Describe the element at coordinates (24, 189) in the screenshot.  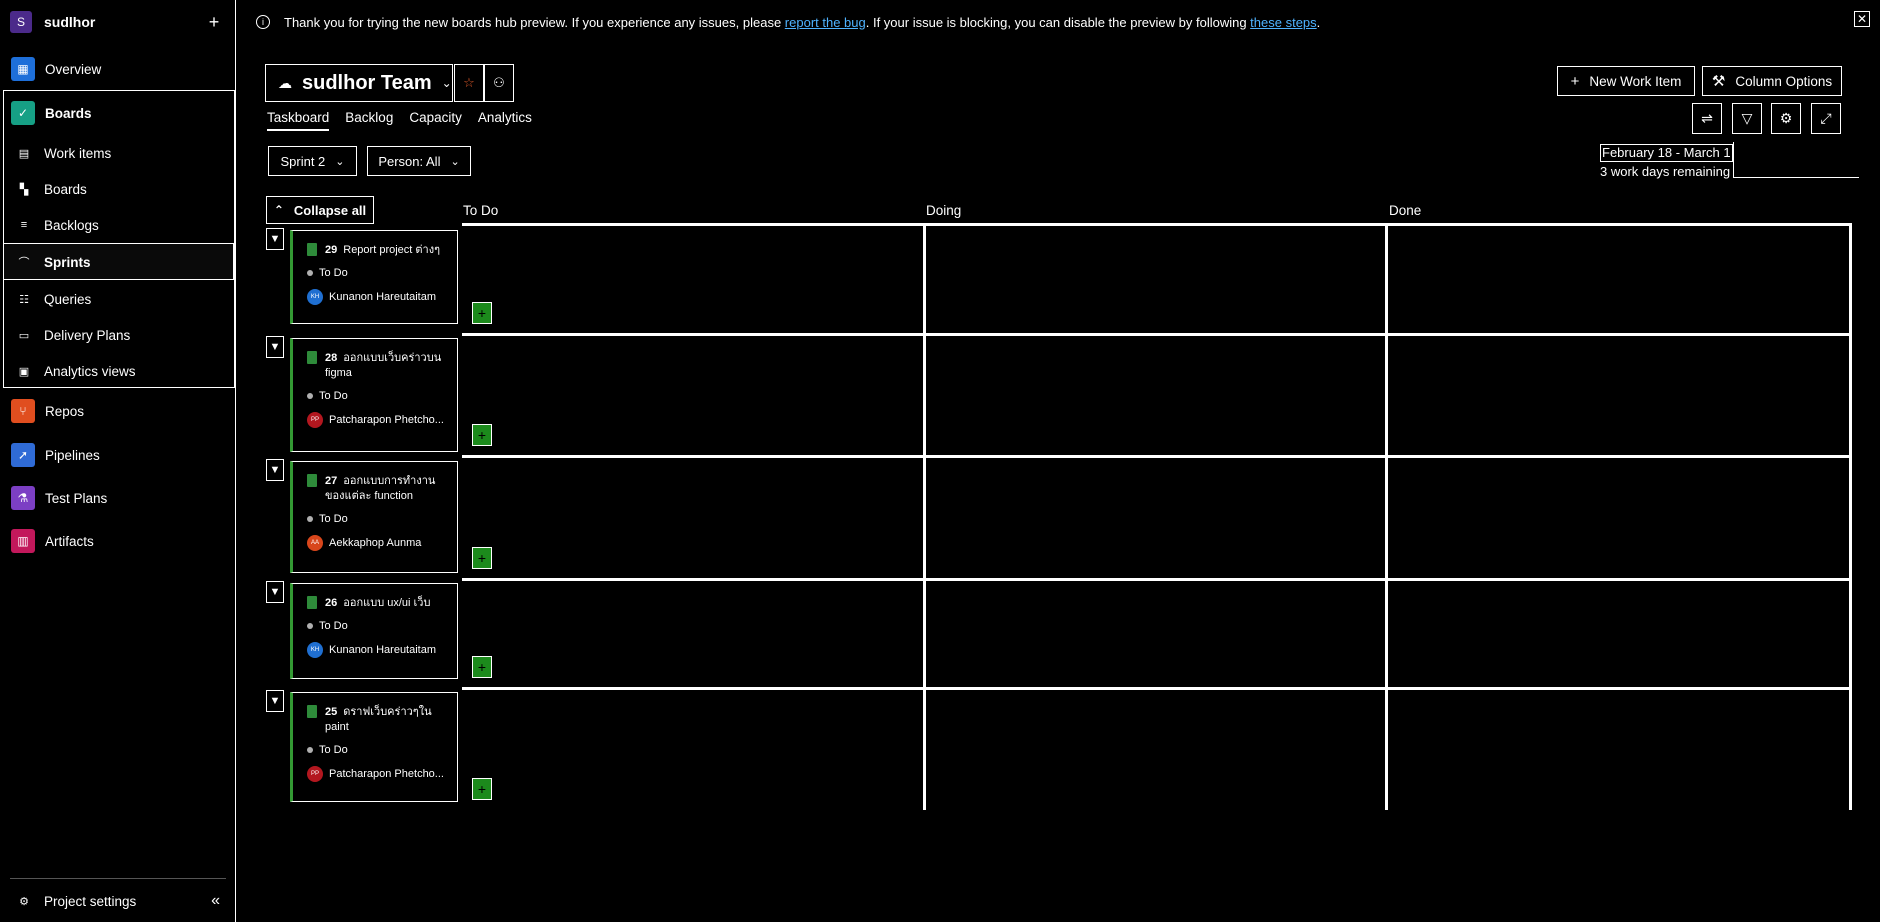
I see `board-grid-icon: ▚` at that location.